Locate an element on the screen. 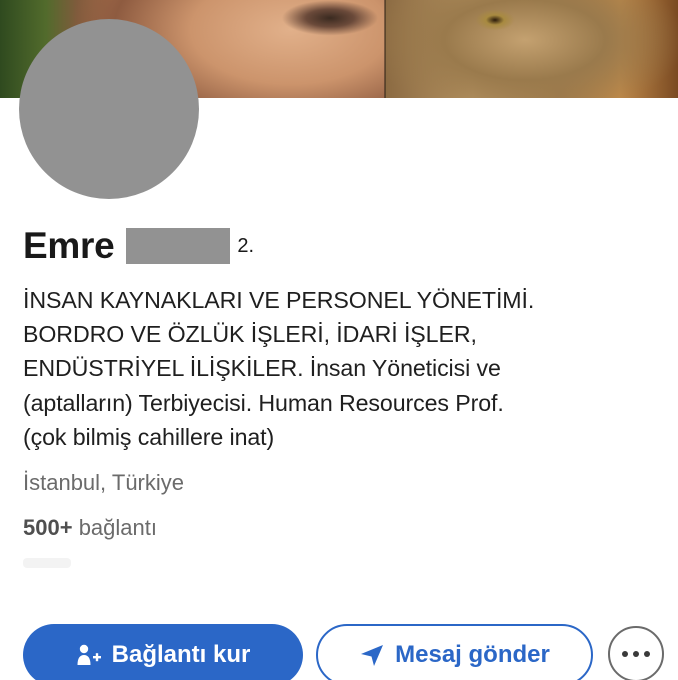 Image resolution: width=678 pixels, height=680 pixels. profile-first-name: Emre is located at coordinates (69, 245).